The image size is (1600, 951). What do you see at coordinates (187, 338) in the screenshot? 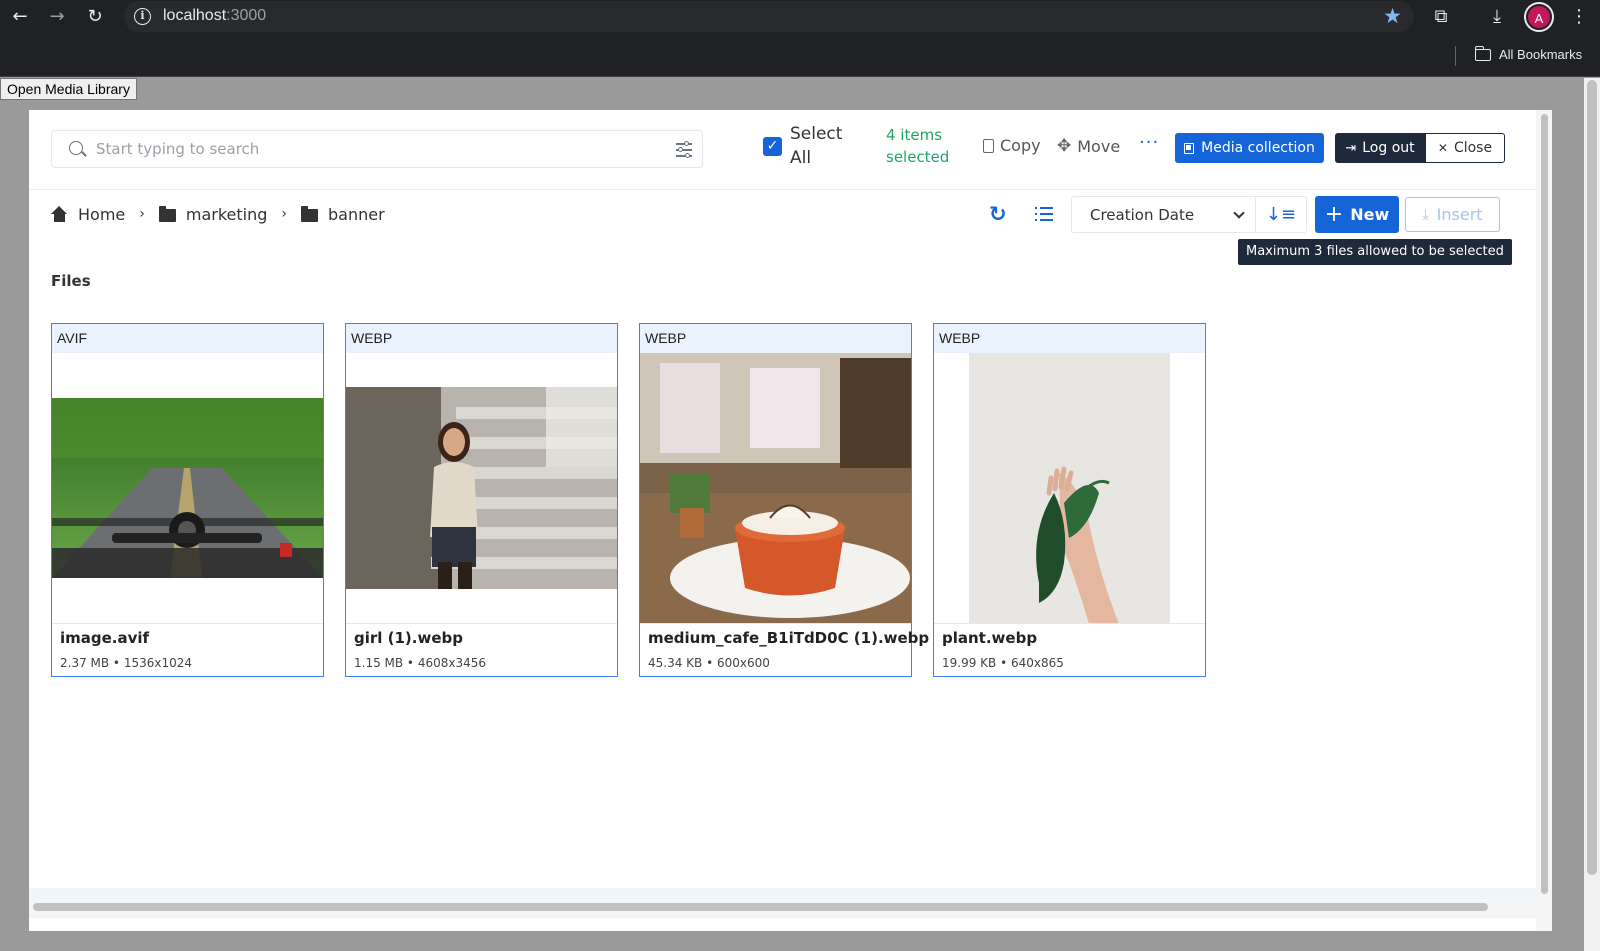
I see `file-type-badge: AVIF` at bounding box center [187, 338].